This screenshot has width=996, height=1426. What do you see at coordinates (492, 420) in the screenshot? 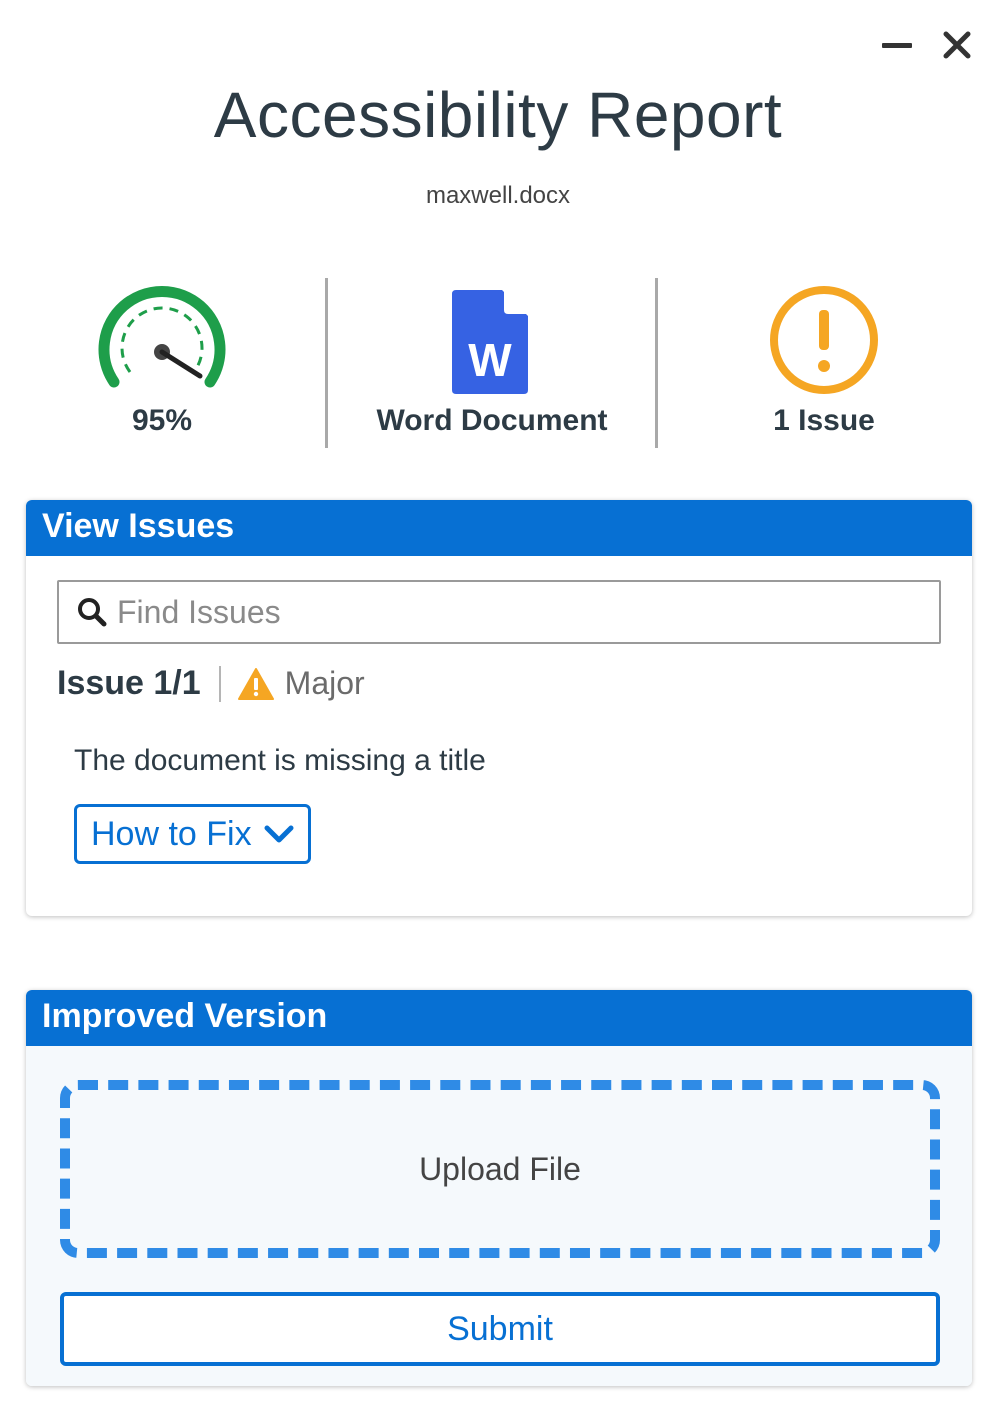
I see `doc-type-label: Word Document` at bounding box center [492, 420].